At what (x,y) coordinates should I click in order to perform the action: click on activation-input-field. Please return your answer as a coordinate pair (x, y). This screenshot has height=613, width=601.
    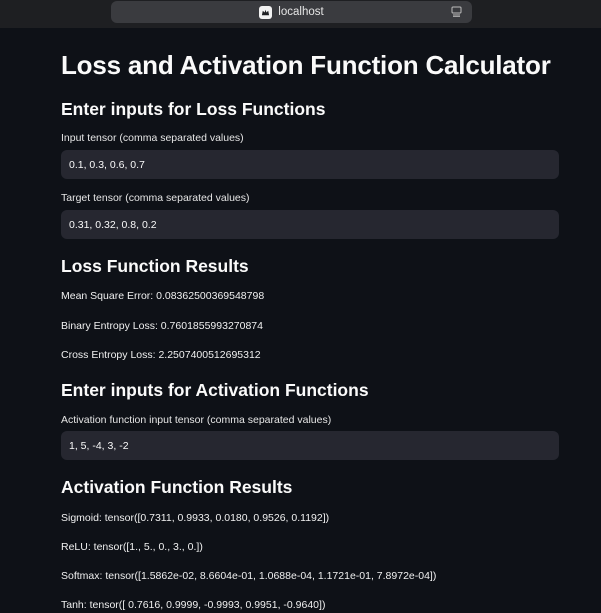
    Looking at the image, I should click on (310, 445).